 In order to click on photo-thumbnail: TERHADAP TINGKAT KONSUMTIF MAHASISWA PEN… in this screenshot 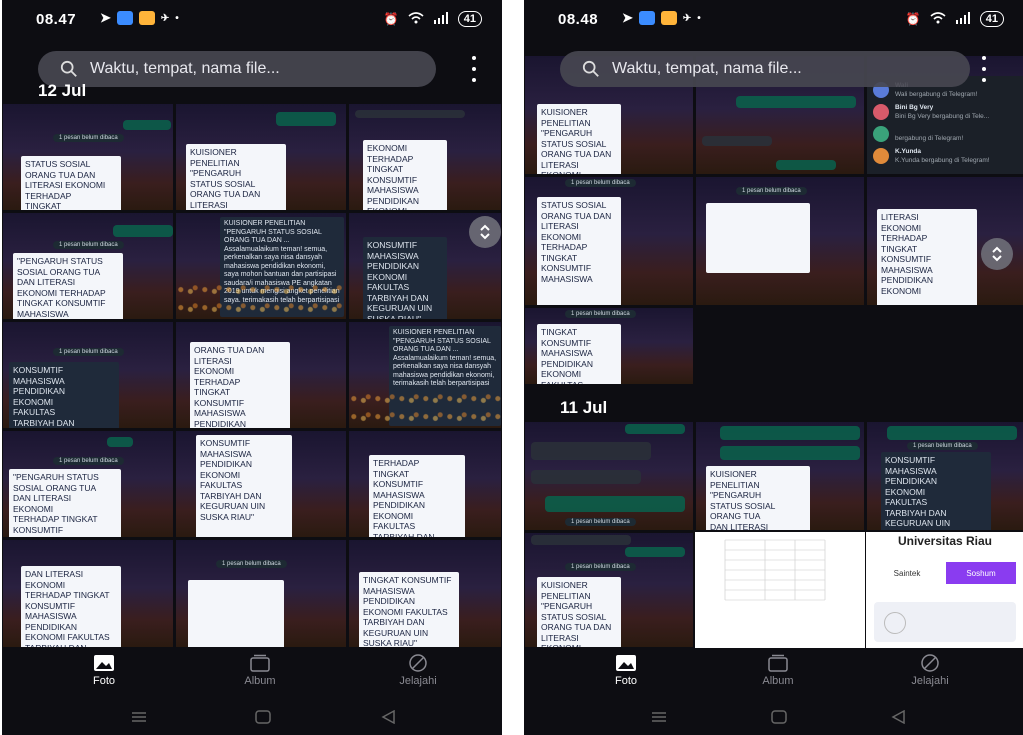, I will do `click(425, 484)`.